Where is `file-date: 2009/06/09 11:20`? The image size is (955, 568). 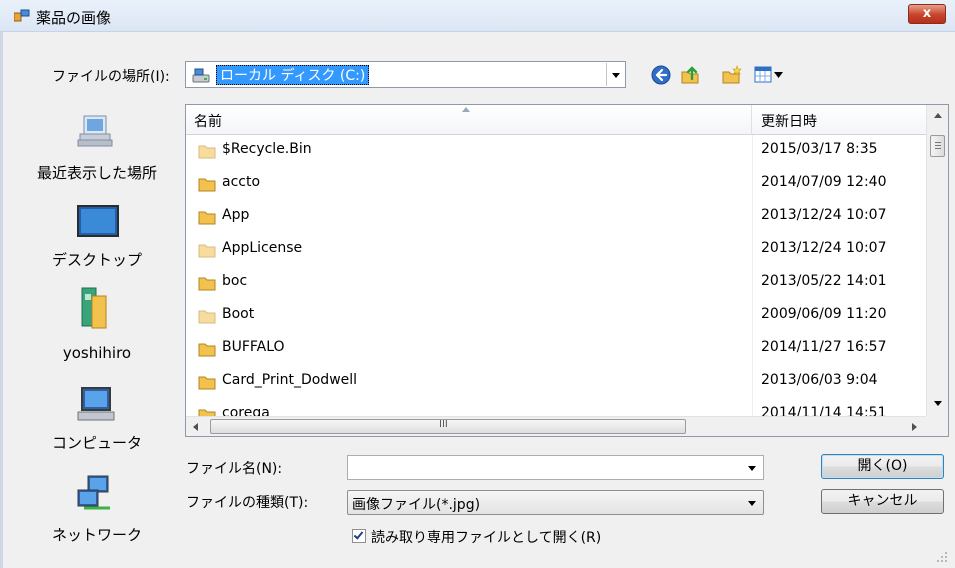 file-date: 2009/06/09 11:20 is located at coordinates (824, 314).